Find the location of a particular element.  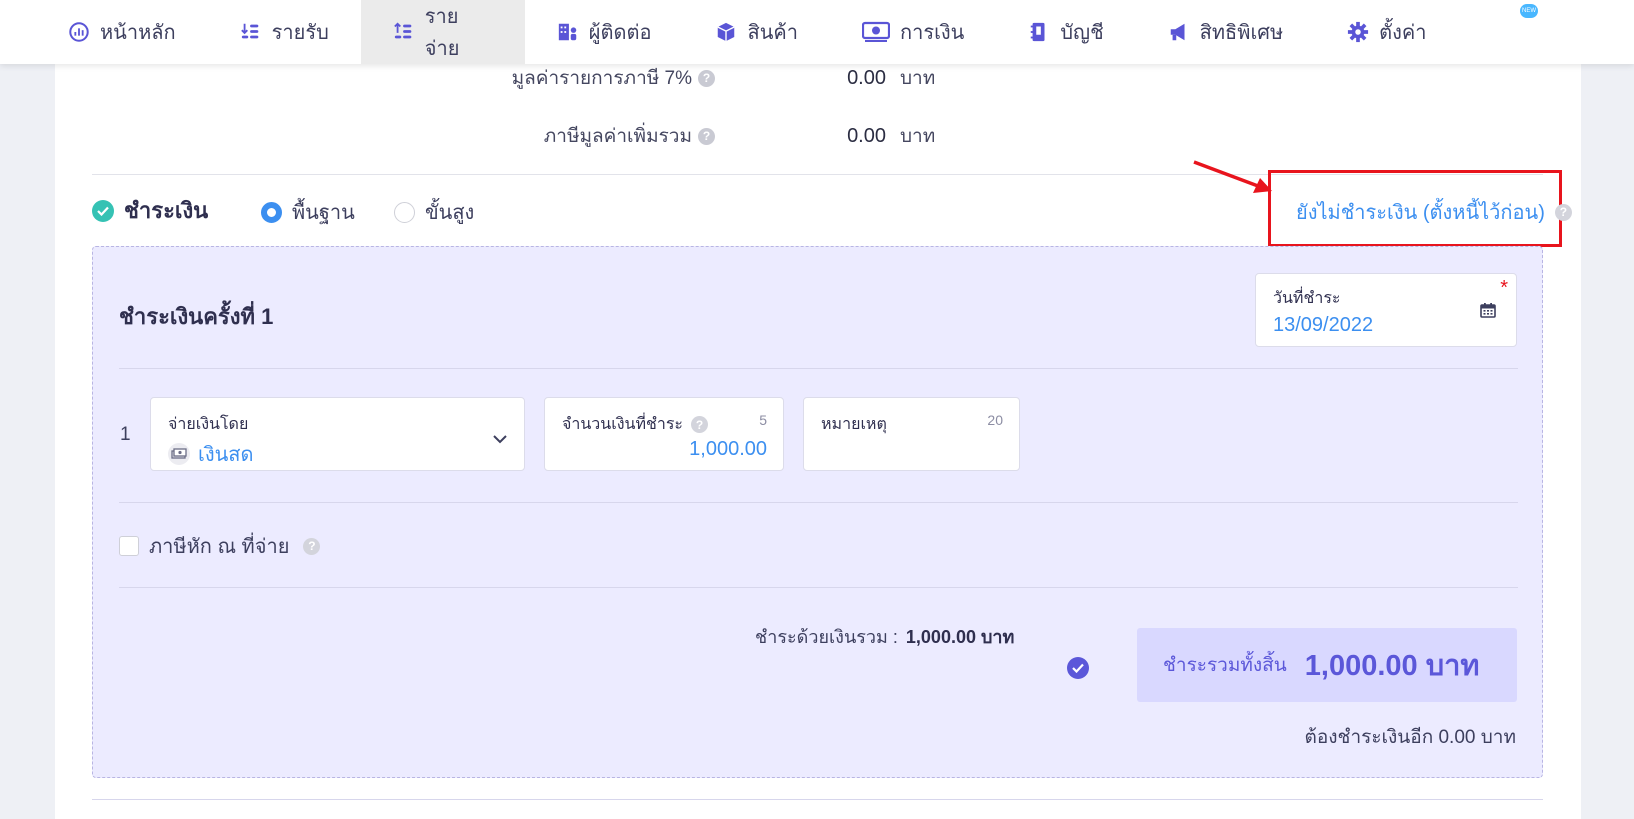

remaining-amount: ต้องชำระเงินอีก 0.00 บาท is located at coordinates (1410, 737).